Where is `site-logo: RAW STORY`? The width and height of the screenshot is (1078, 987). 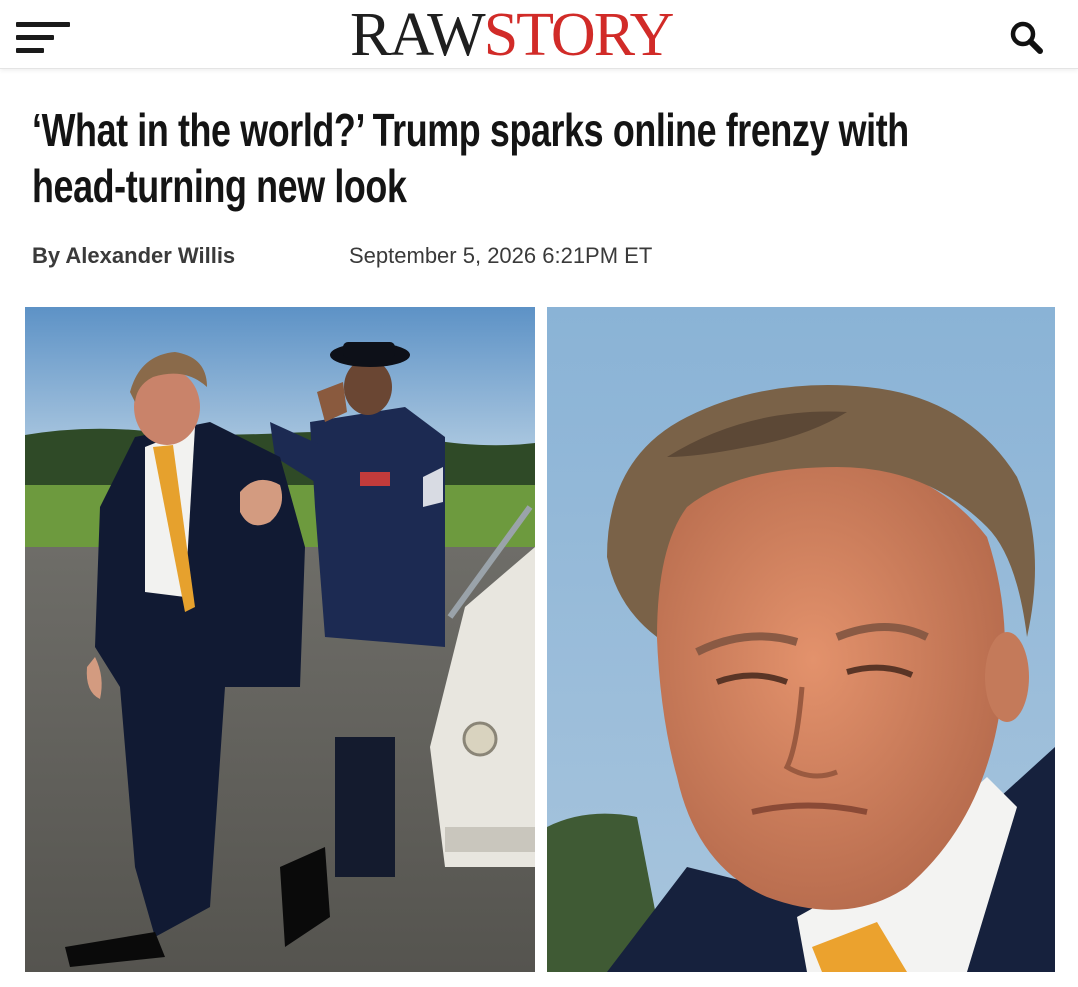
site-logo: RAW STORY is located at coordinates (512, 35).